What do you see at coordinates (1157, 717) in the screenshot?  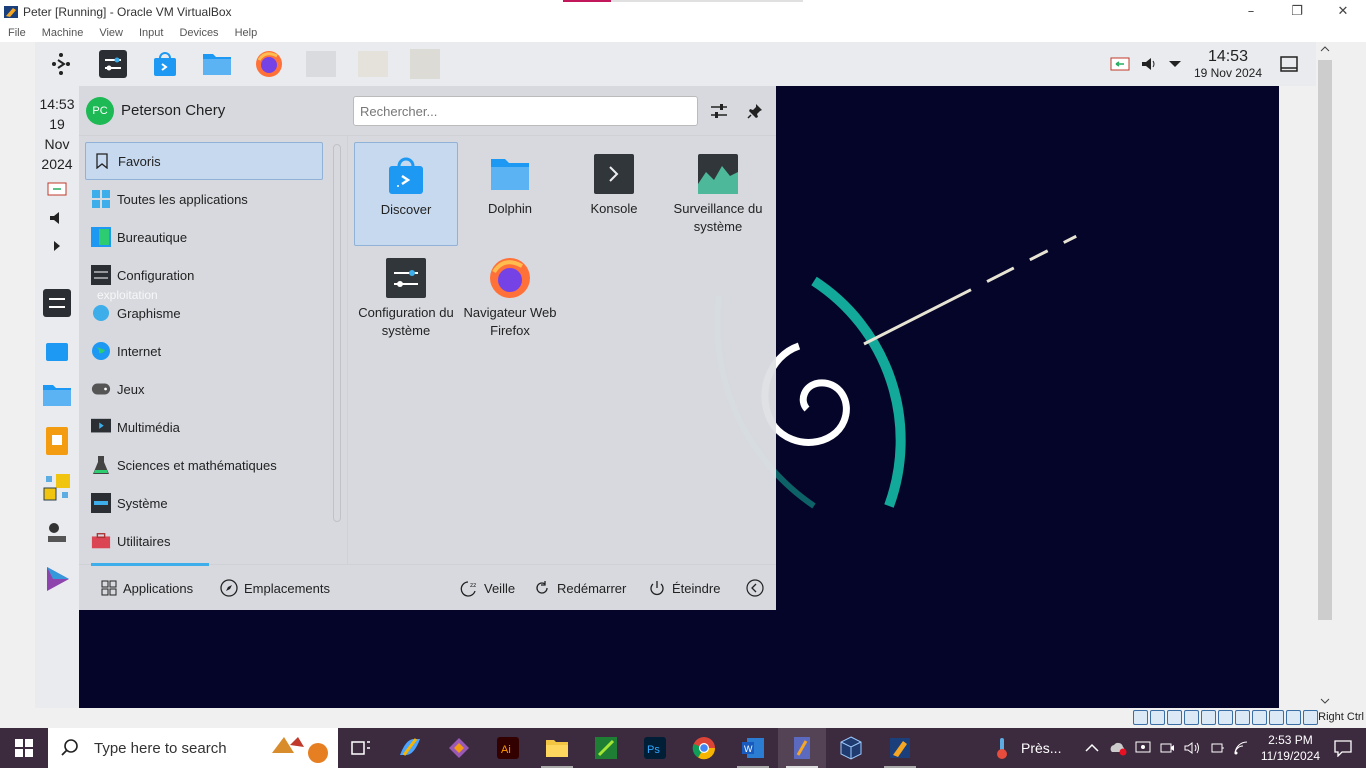 I see `optical-drive-icon` at bounding box center [1157, 717].